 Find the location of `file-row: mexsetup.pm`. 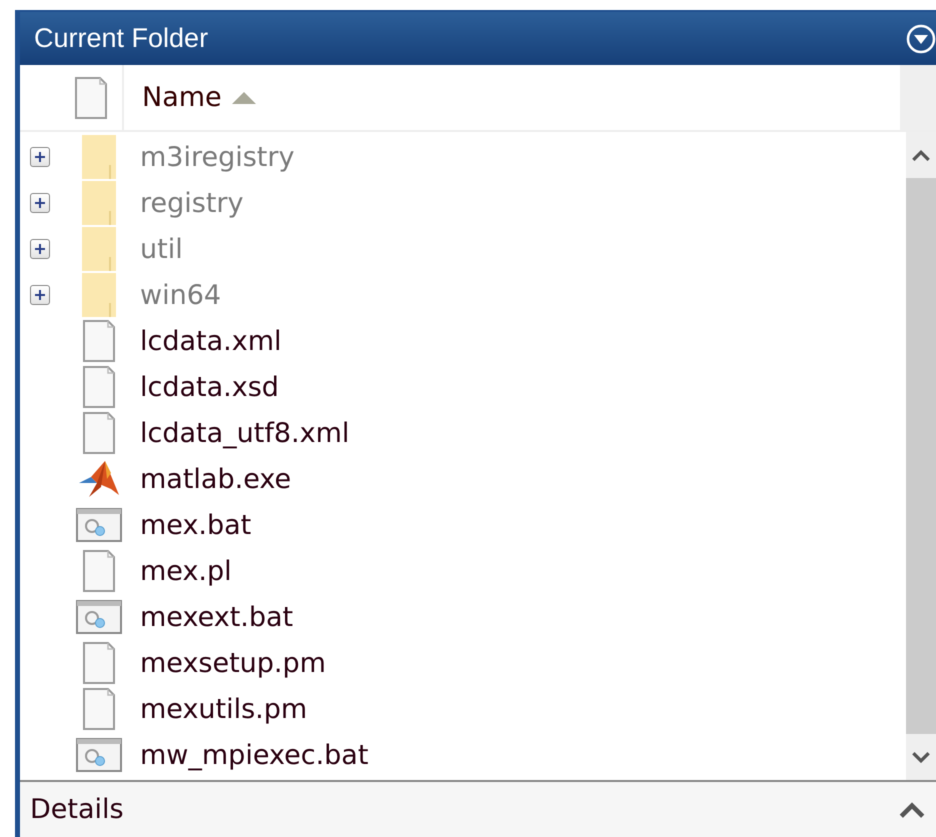

file-row: mexsetup.pm is located at coordinates (463, 663).